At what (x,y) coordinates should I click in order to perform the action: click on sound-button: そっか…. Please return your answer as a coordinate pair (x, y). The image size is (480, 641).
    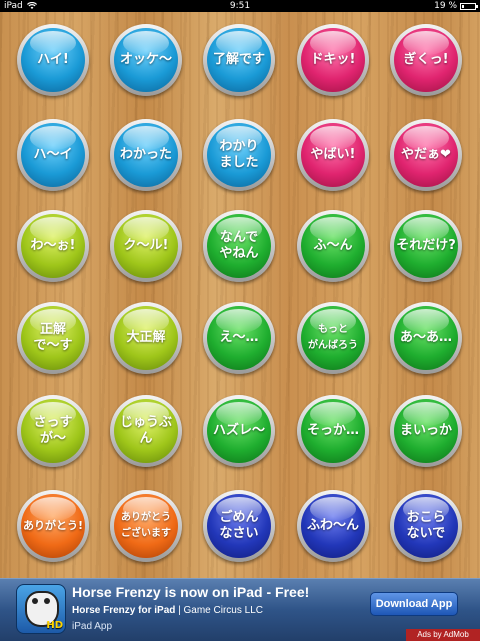
    Looking at the image, I should click on (333, 431).